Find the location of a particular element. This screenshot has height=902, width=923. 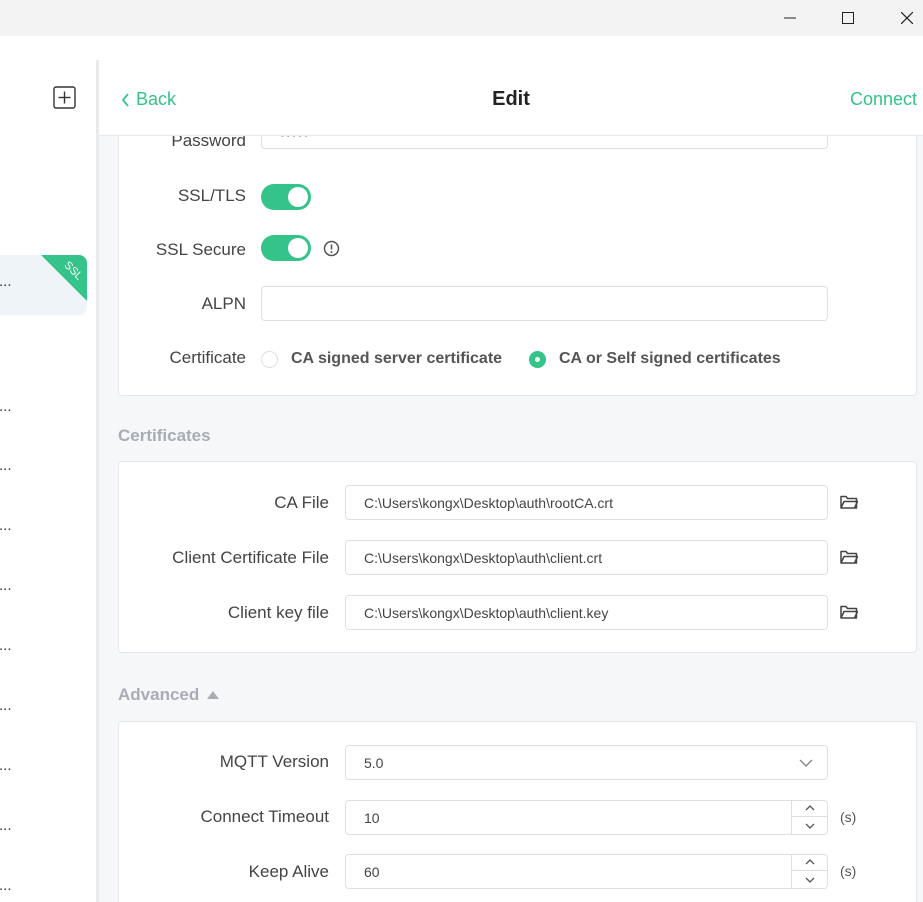

ssl-tls-toggle is located at coordinates (286, 197).